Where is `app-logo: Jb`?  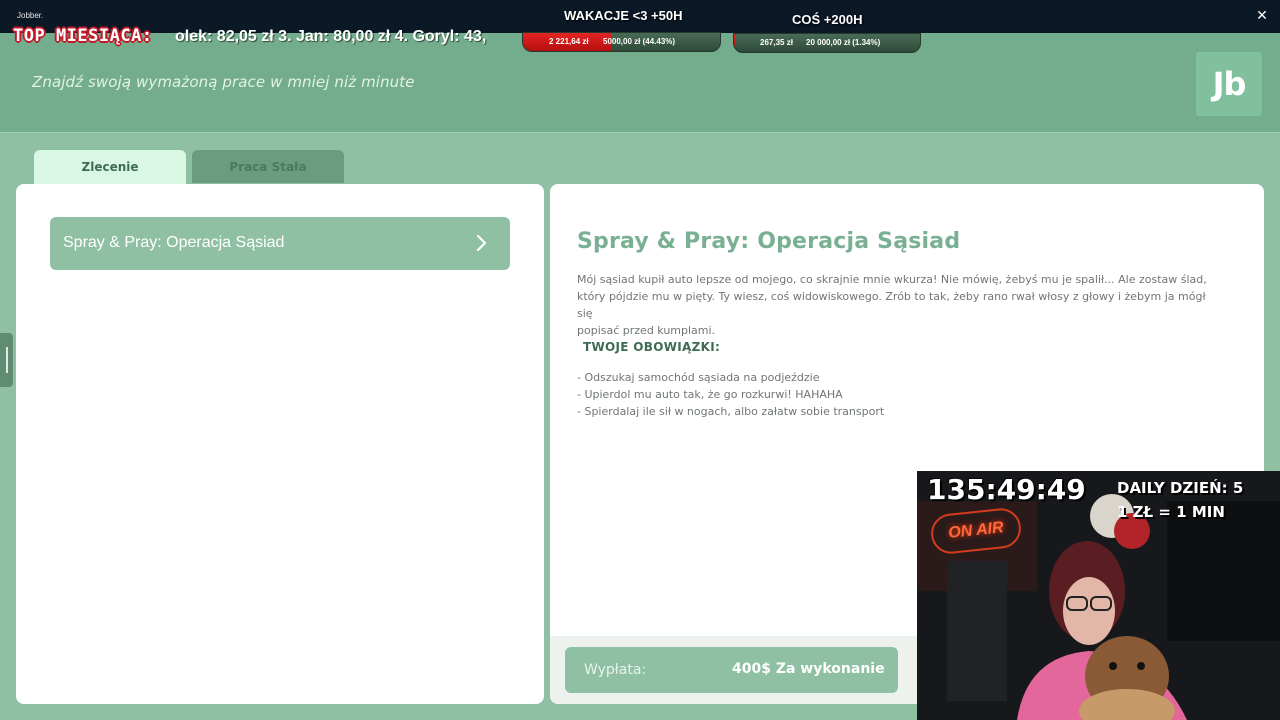 app-logo: Jb is located at coordinates (1229, 84).